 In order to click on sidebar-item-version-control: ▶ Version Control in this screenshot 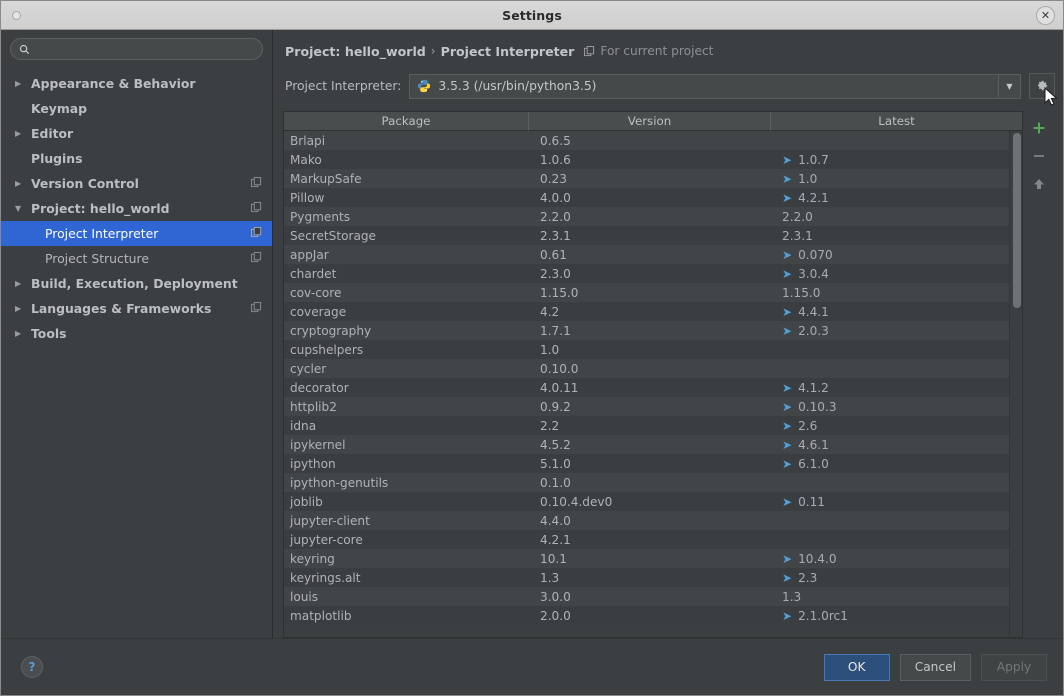, I will do `click(136, 183)`.